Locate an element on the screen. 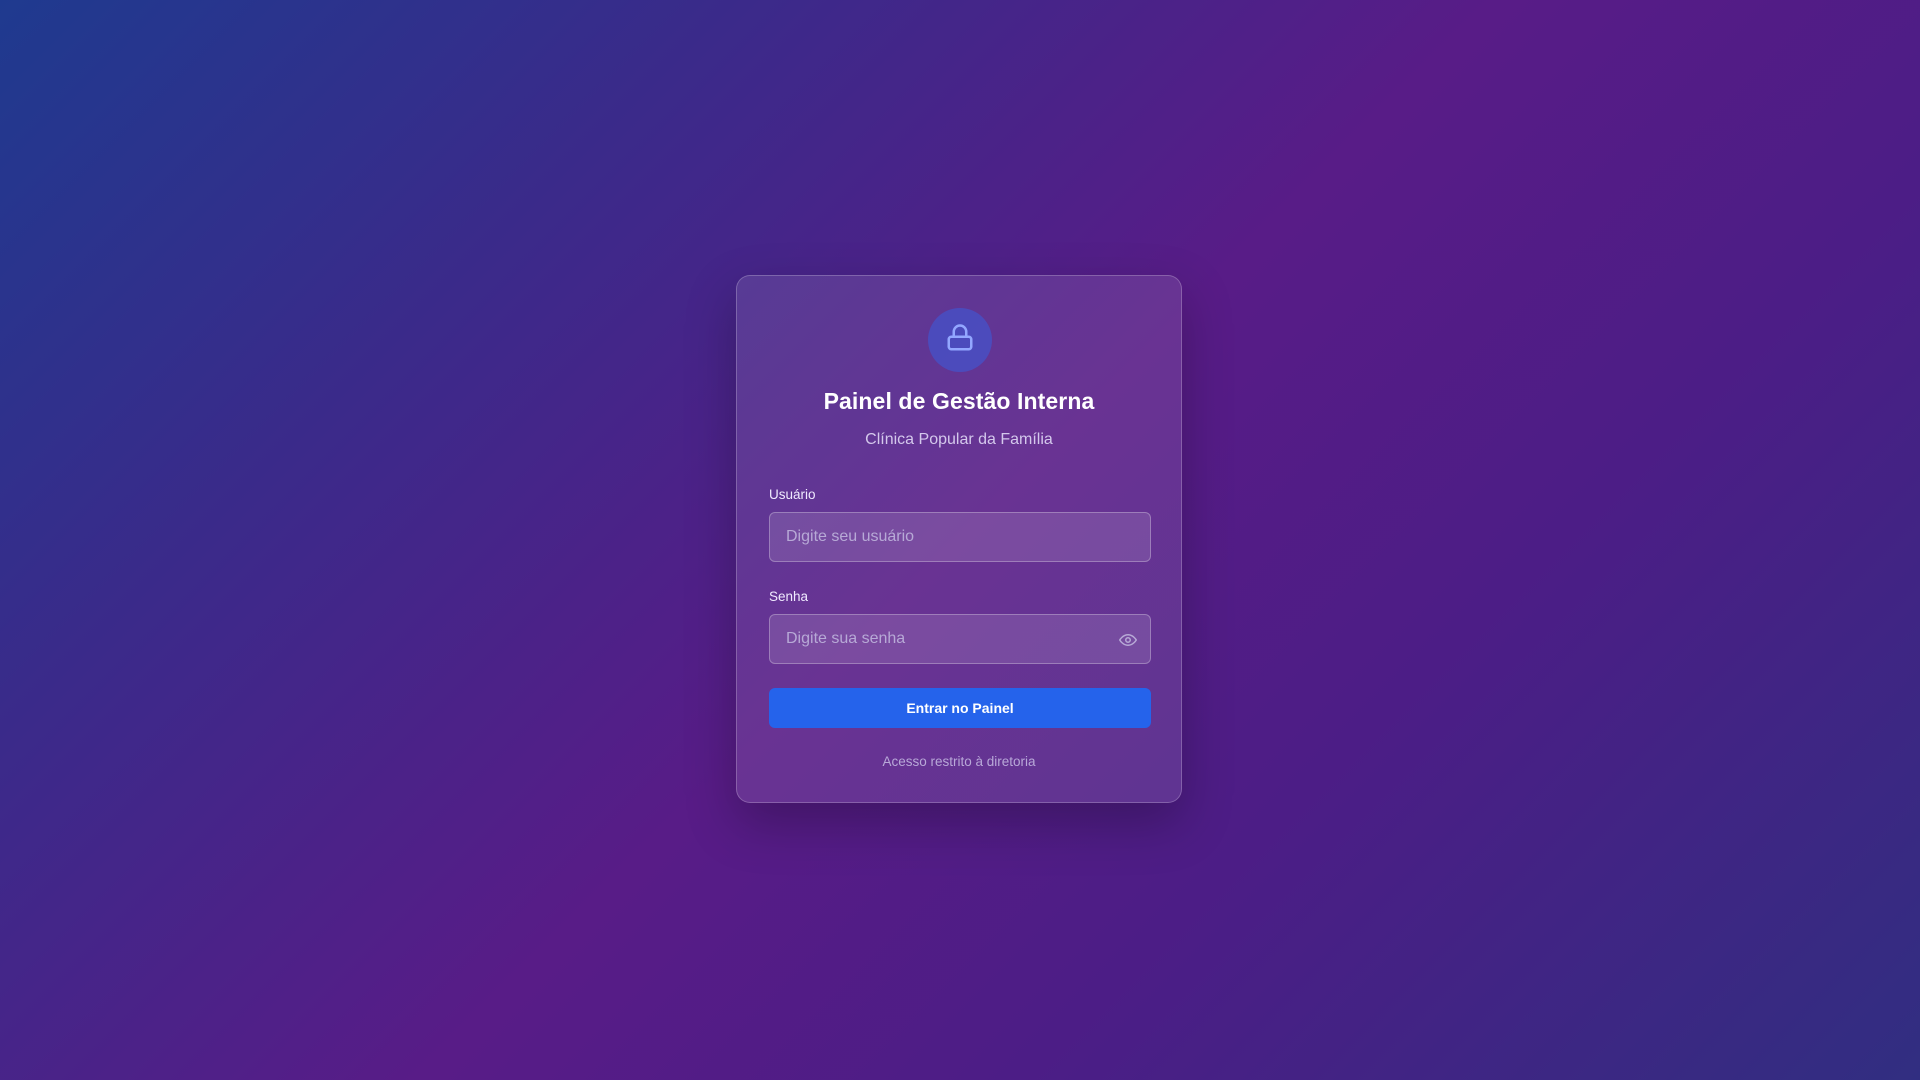 This screenshot has height=1080, width=1920. lock-icon is located at coordinates (960, 340).